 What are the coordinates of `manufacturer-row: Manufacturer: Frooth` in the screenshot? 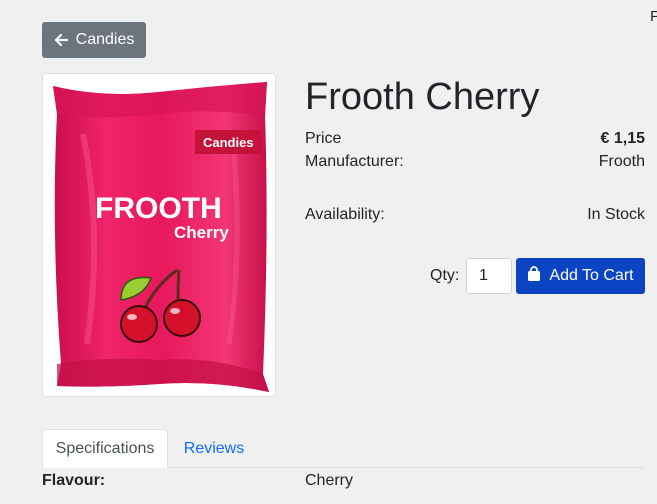 It's located at (475, 162).